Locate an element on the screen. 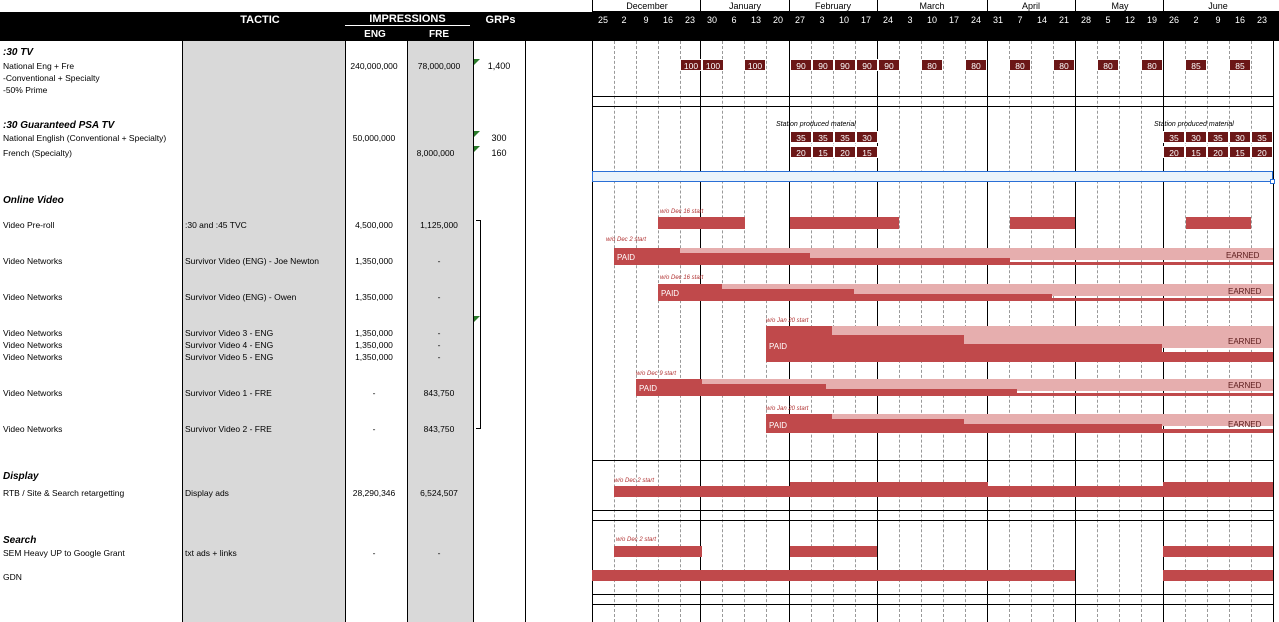  note-preroll: w/o Dec 16 start is located at coordinates (682, 212).